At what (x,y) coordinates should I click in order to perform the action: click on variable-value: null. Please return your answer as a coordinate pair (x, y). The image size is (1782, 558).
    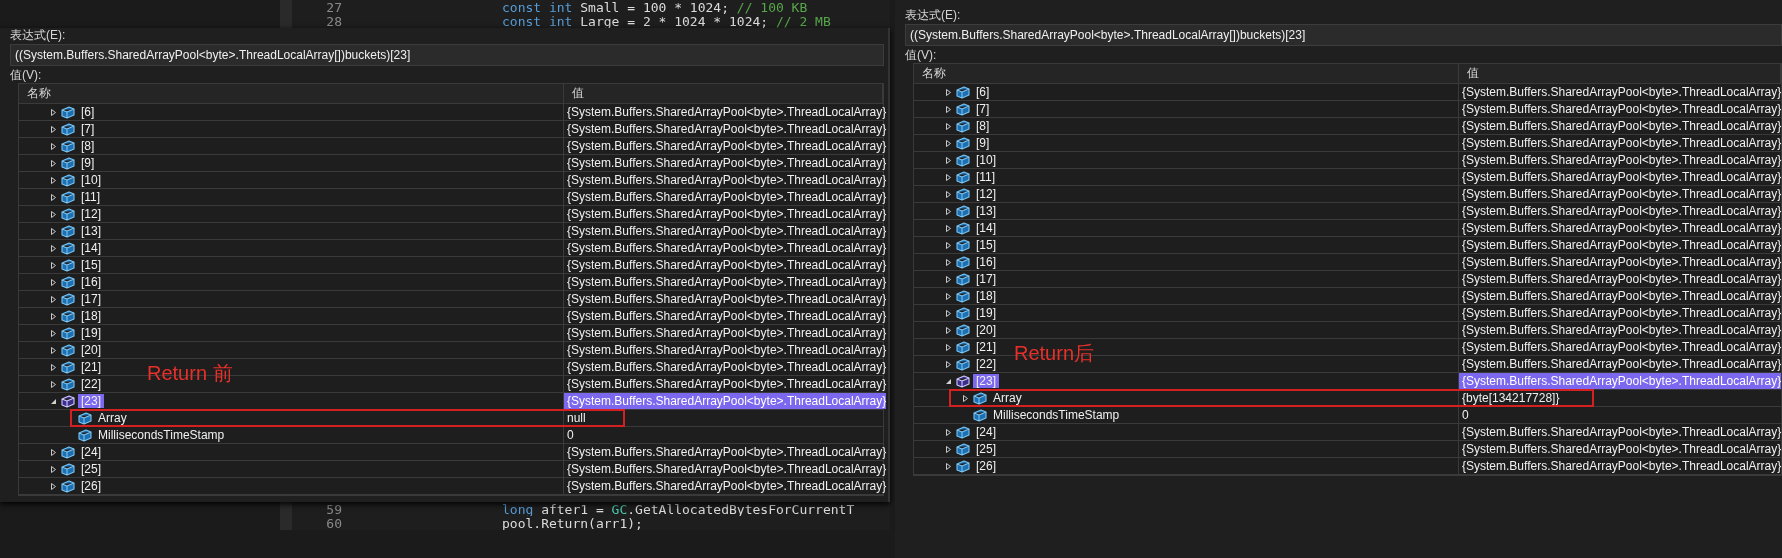
    Looking at the image, I should click on (723, 418).